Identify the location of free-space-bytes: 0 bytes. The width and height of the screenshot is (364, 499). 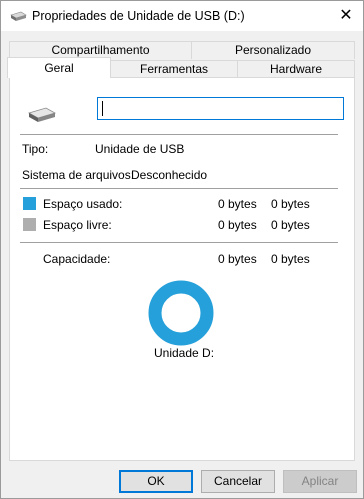
(237, 225).